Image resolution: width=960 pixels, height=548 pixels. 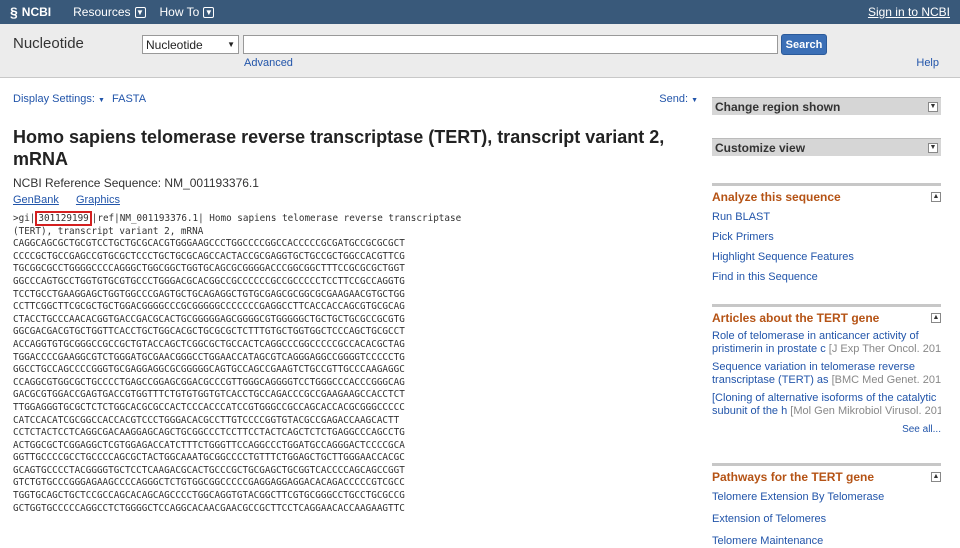 What do you see at coordinates (804, 44) in the screenshot?
I see `search-button: Search` at bounding box center [804, 44].